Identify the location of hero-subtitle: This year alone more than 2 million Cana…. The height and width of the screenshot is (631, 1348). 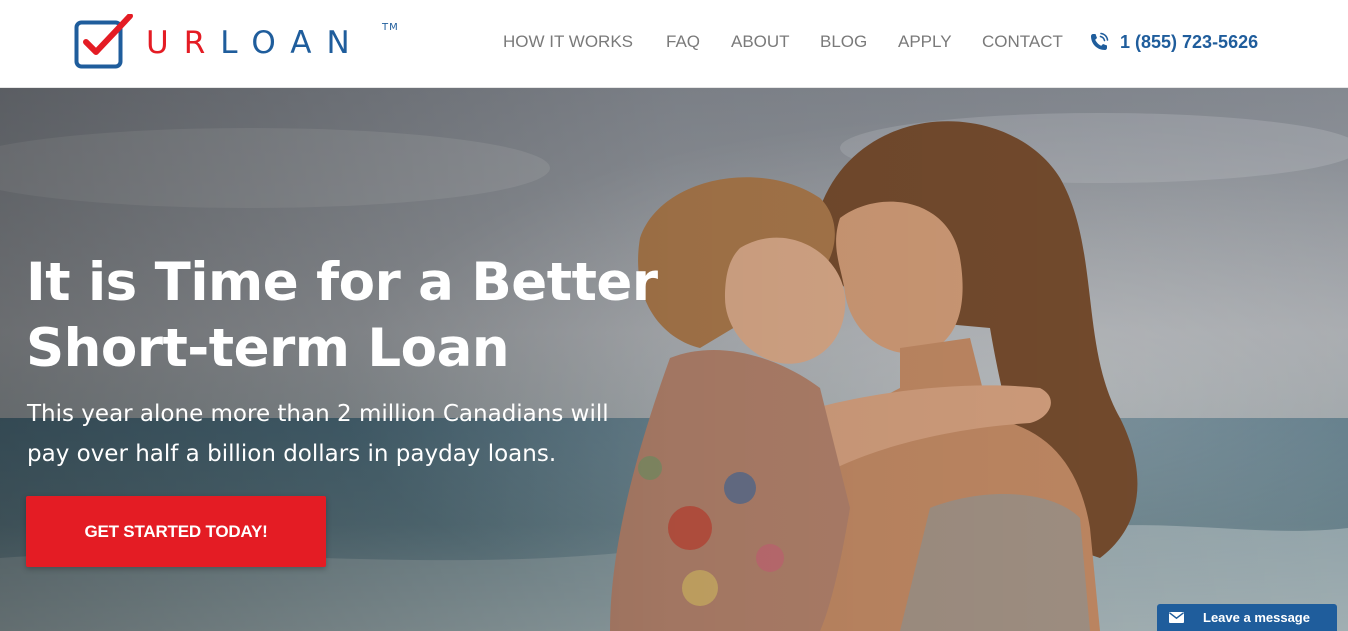
(352, 434).